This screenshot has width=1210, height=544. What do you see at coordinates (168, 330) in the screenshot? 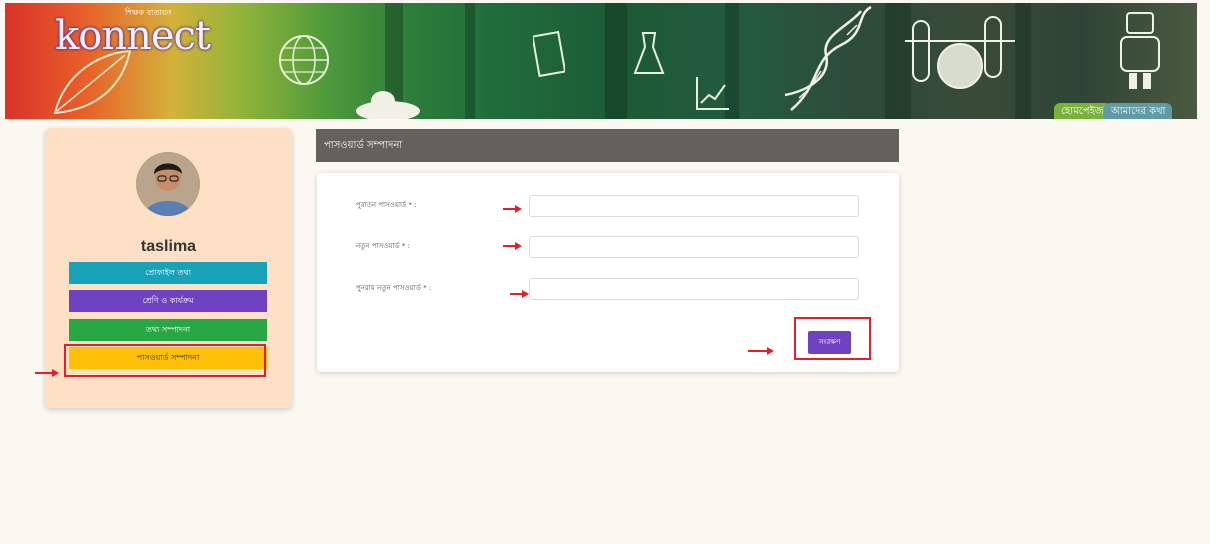
I see `edit-info-button: তথ্য সম্পাদনা` at bounding box center [168, 330].